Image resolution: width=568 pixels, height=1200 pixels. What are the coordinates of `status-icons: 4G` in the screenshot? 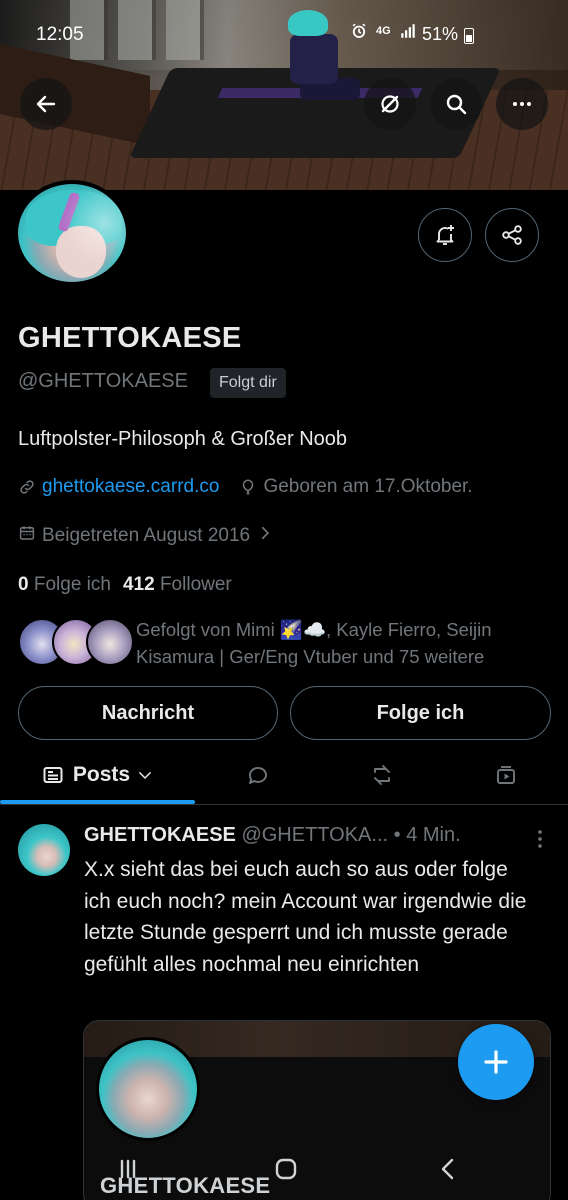 It's located at (383, 31).